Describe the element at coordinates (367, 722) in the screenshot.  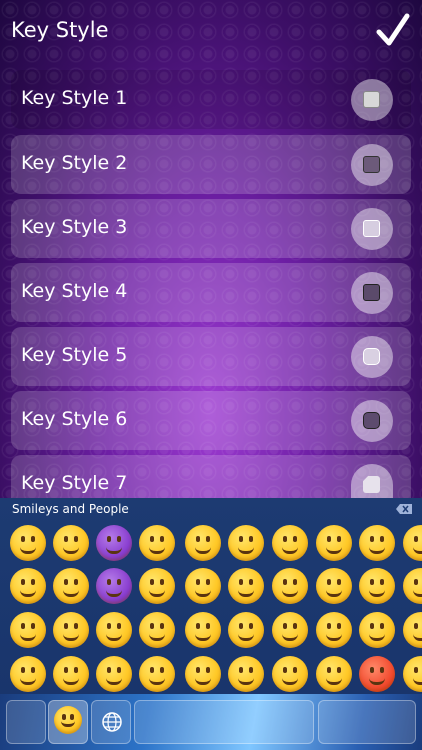
I see `delete-key` at that location.